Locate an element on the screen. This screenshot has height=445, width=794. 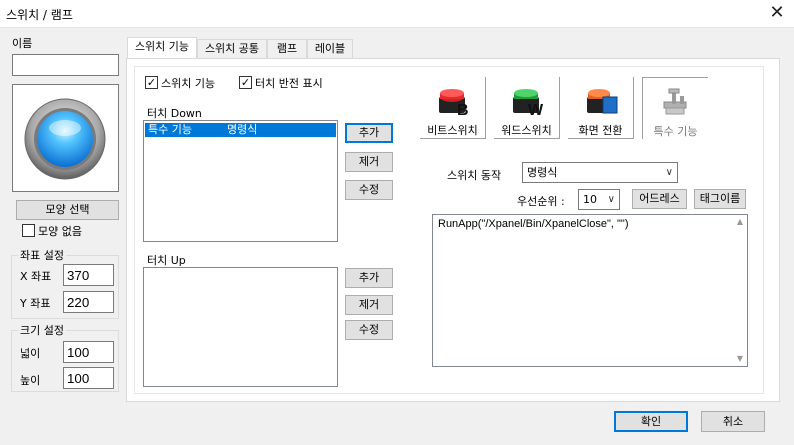
screen-change-label: 화면 전환 is located at coordinates (600, 130).